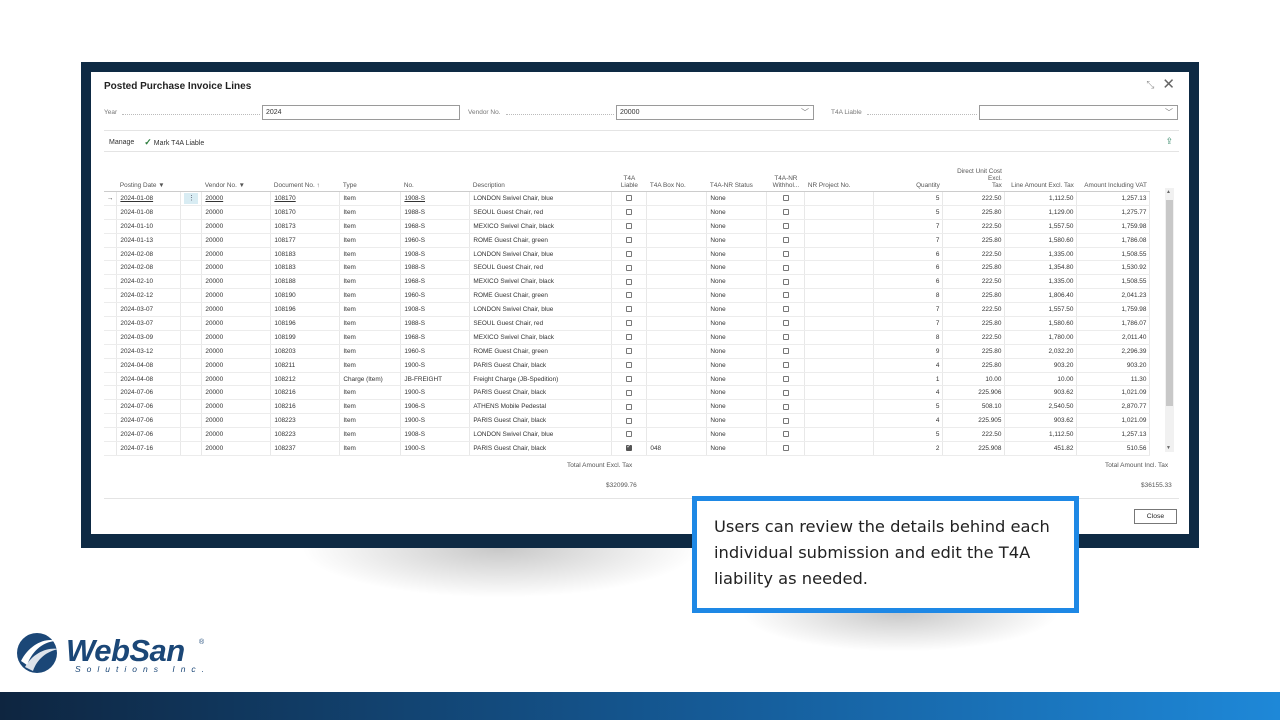  What do you see at coordinates (1113, 337) in the screenshot?
I see `cell-amount-vat: 2,011.40` at bounding box center [1113, 337].